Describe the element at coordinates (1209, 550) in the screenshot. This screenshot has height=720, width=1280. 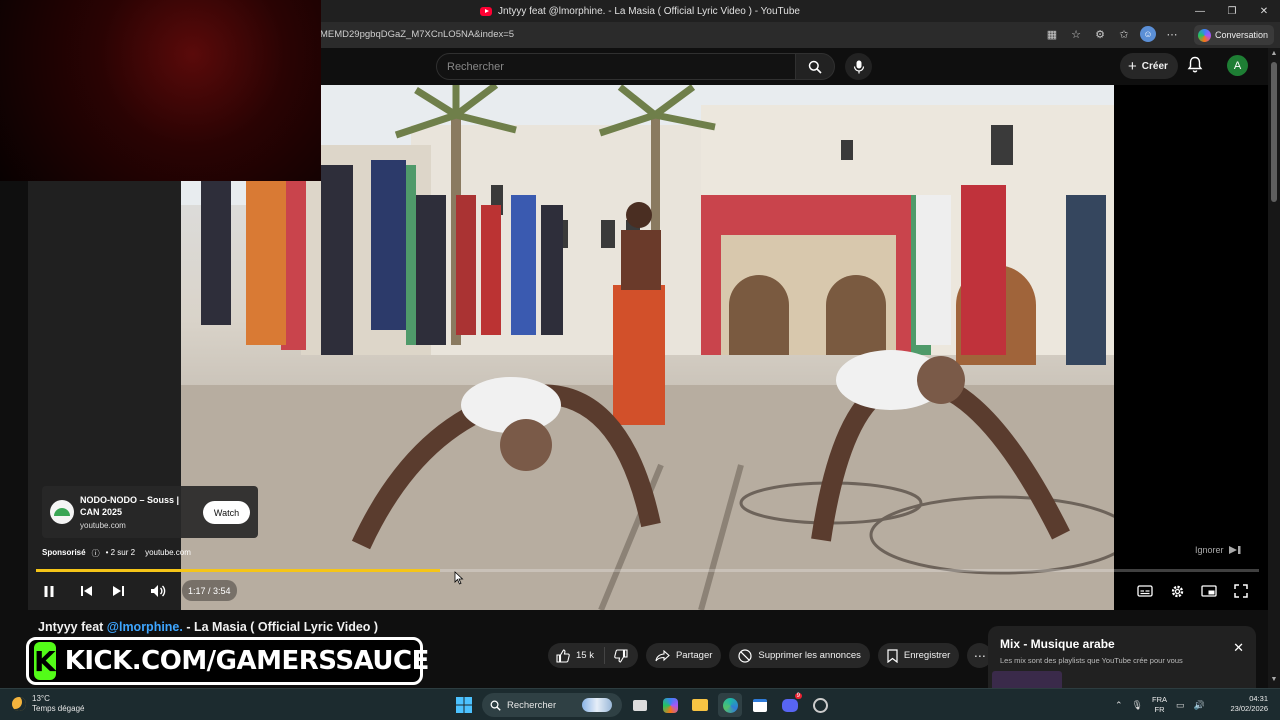
I see `skip-label: Ignorer` at that location.